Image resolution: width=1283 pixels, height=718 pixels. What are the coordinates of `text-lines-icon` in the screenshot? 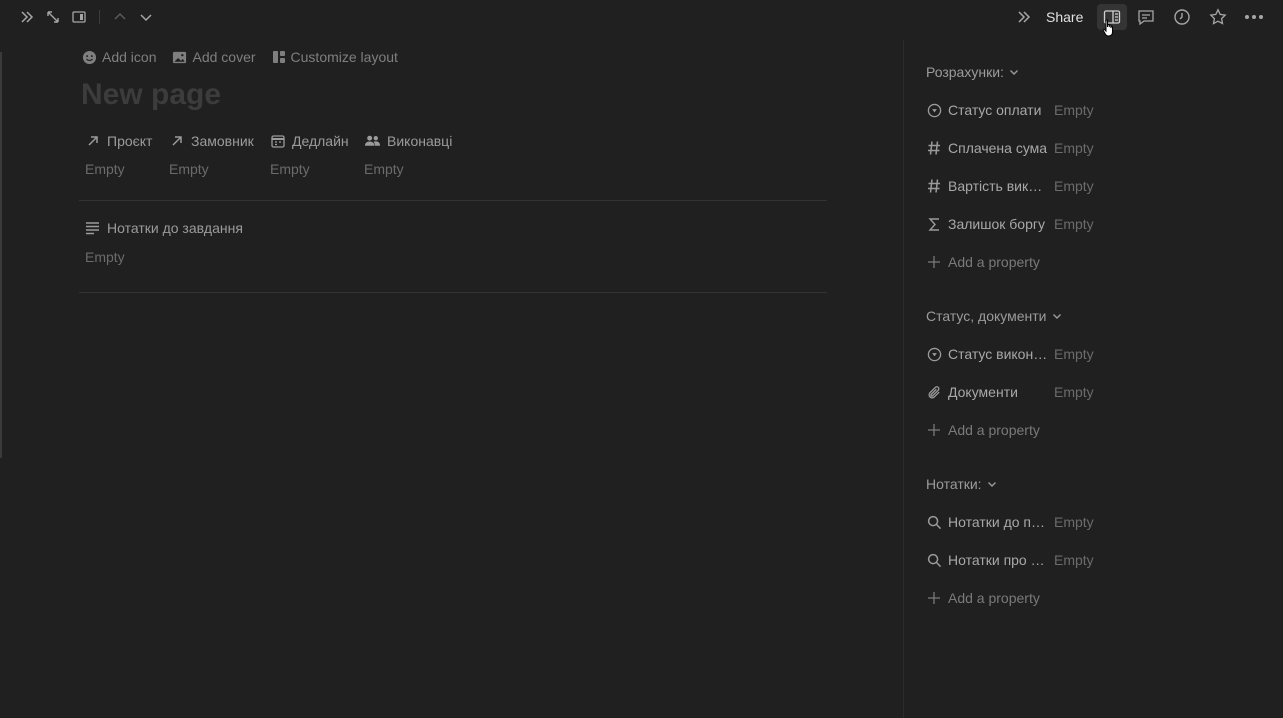 It's located at (92, 228).